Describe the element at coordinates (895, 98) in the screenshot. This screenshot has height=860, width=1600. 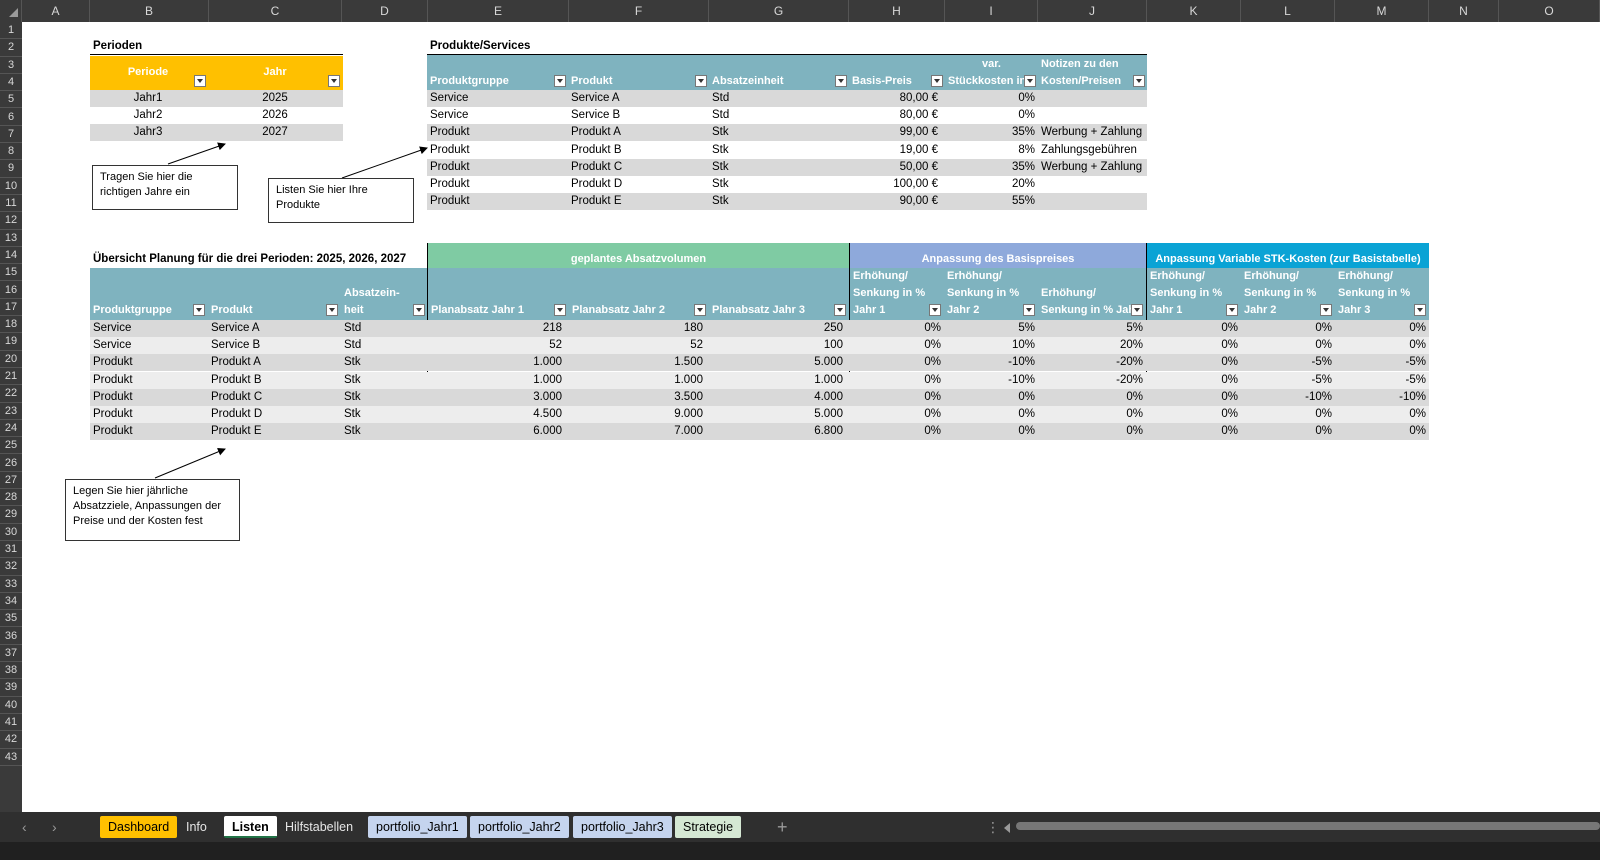
I see `basis-preis-cell: 80,00 €` at that location.